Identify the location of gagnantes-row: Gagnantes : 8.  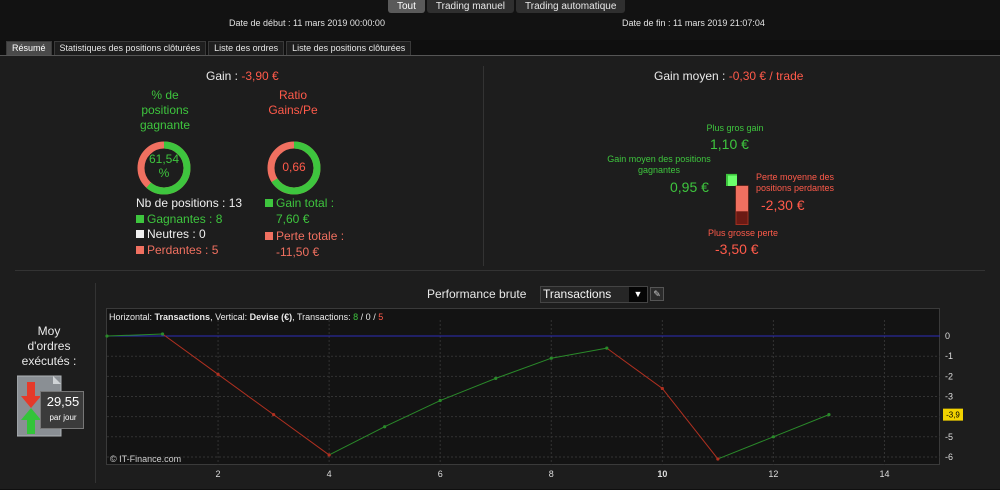
(189, 220).